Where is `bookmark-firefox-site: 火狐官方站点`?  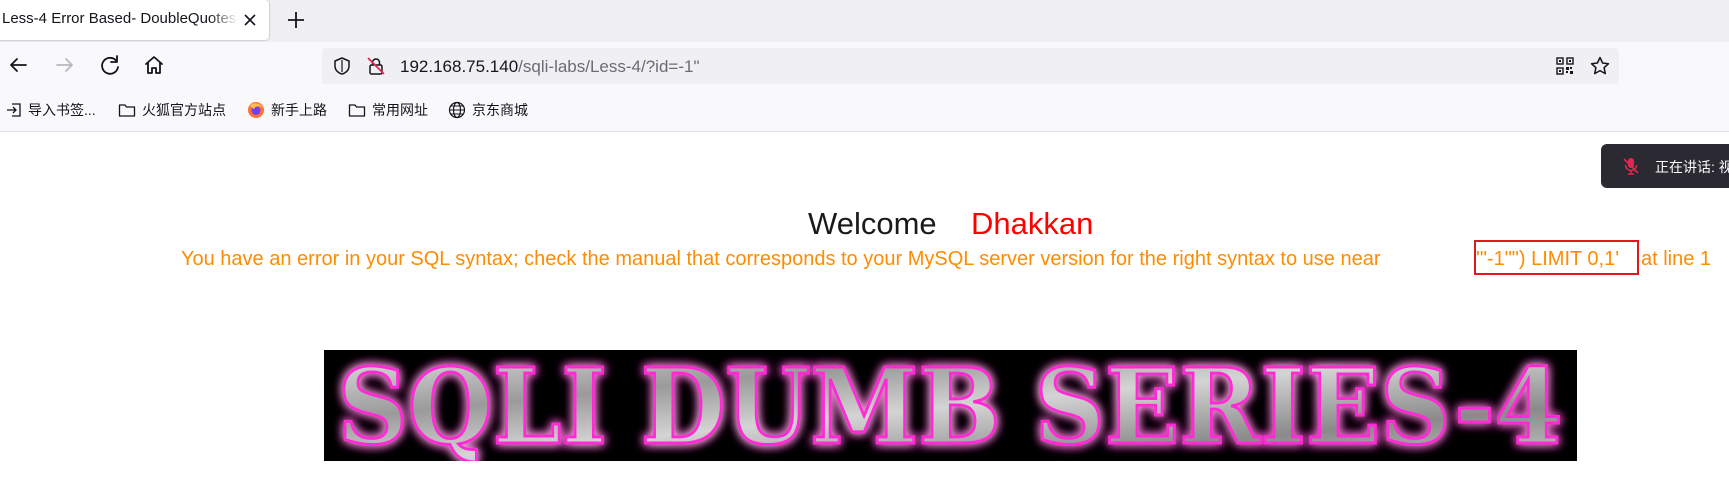 bookmark-firefox-site: 火狐官方站点 is located at coordinates (172, 110).